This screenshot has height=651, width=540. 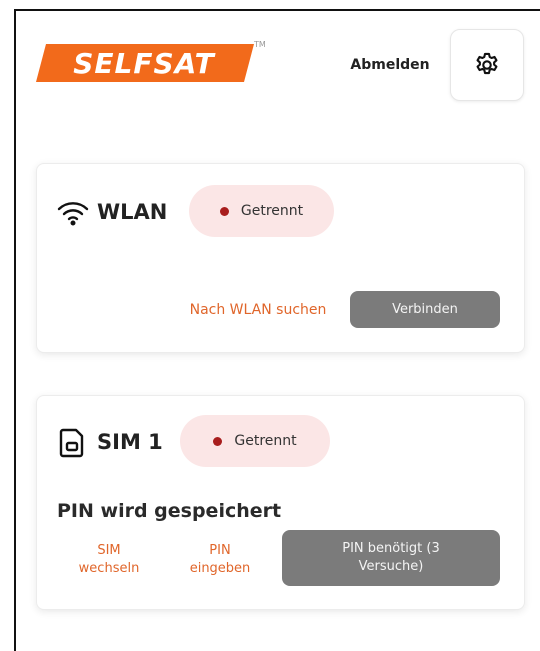 What do you see at coordinates (220, 568) in the screenshot?
I see `enter-pin-label-line2: eingeben` at bounding box center [220, 568].